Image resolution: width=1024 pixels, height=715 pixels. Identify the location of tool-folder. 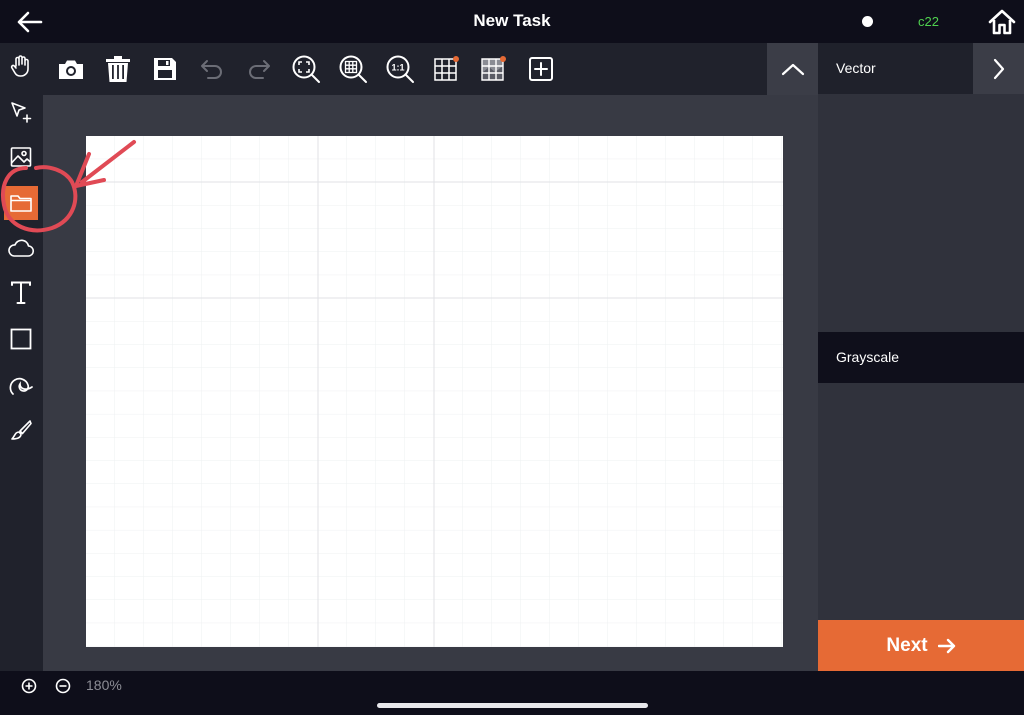
(21, 203).